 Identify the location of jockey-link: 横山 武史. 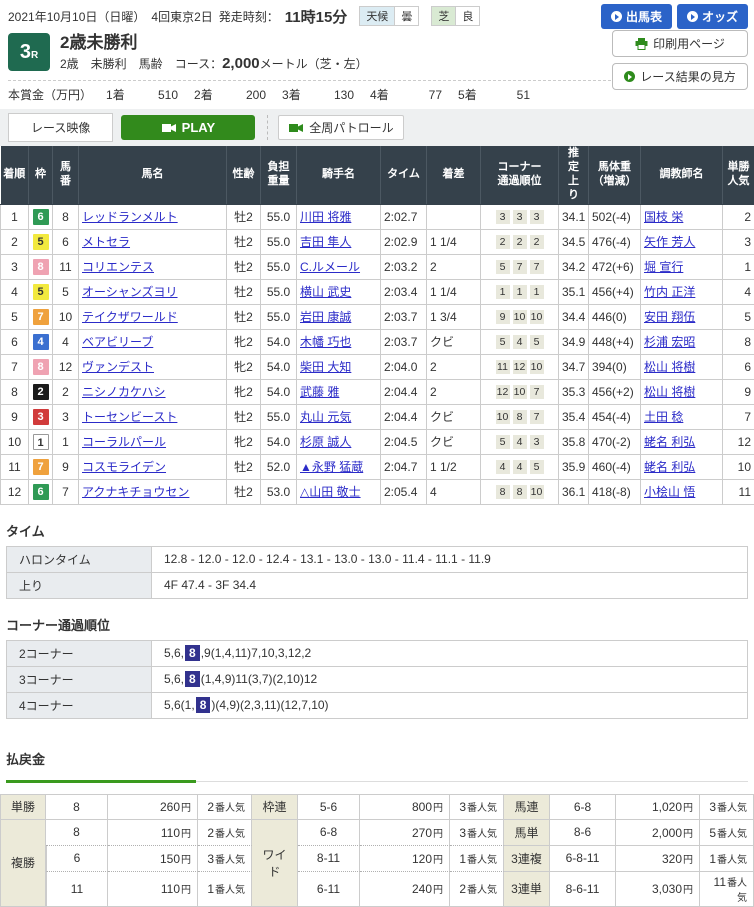
(325, 292).